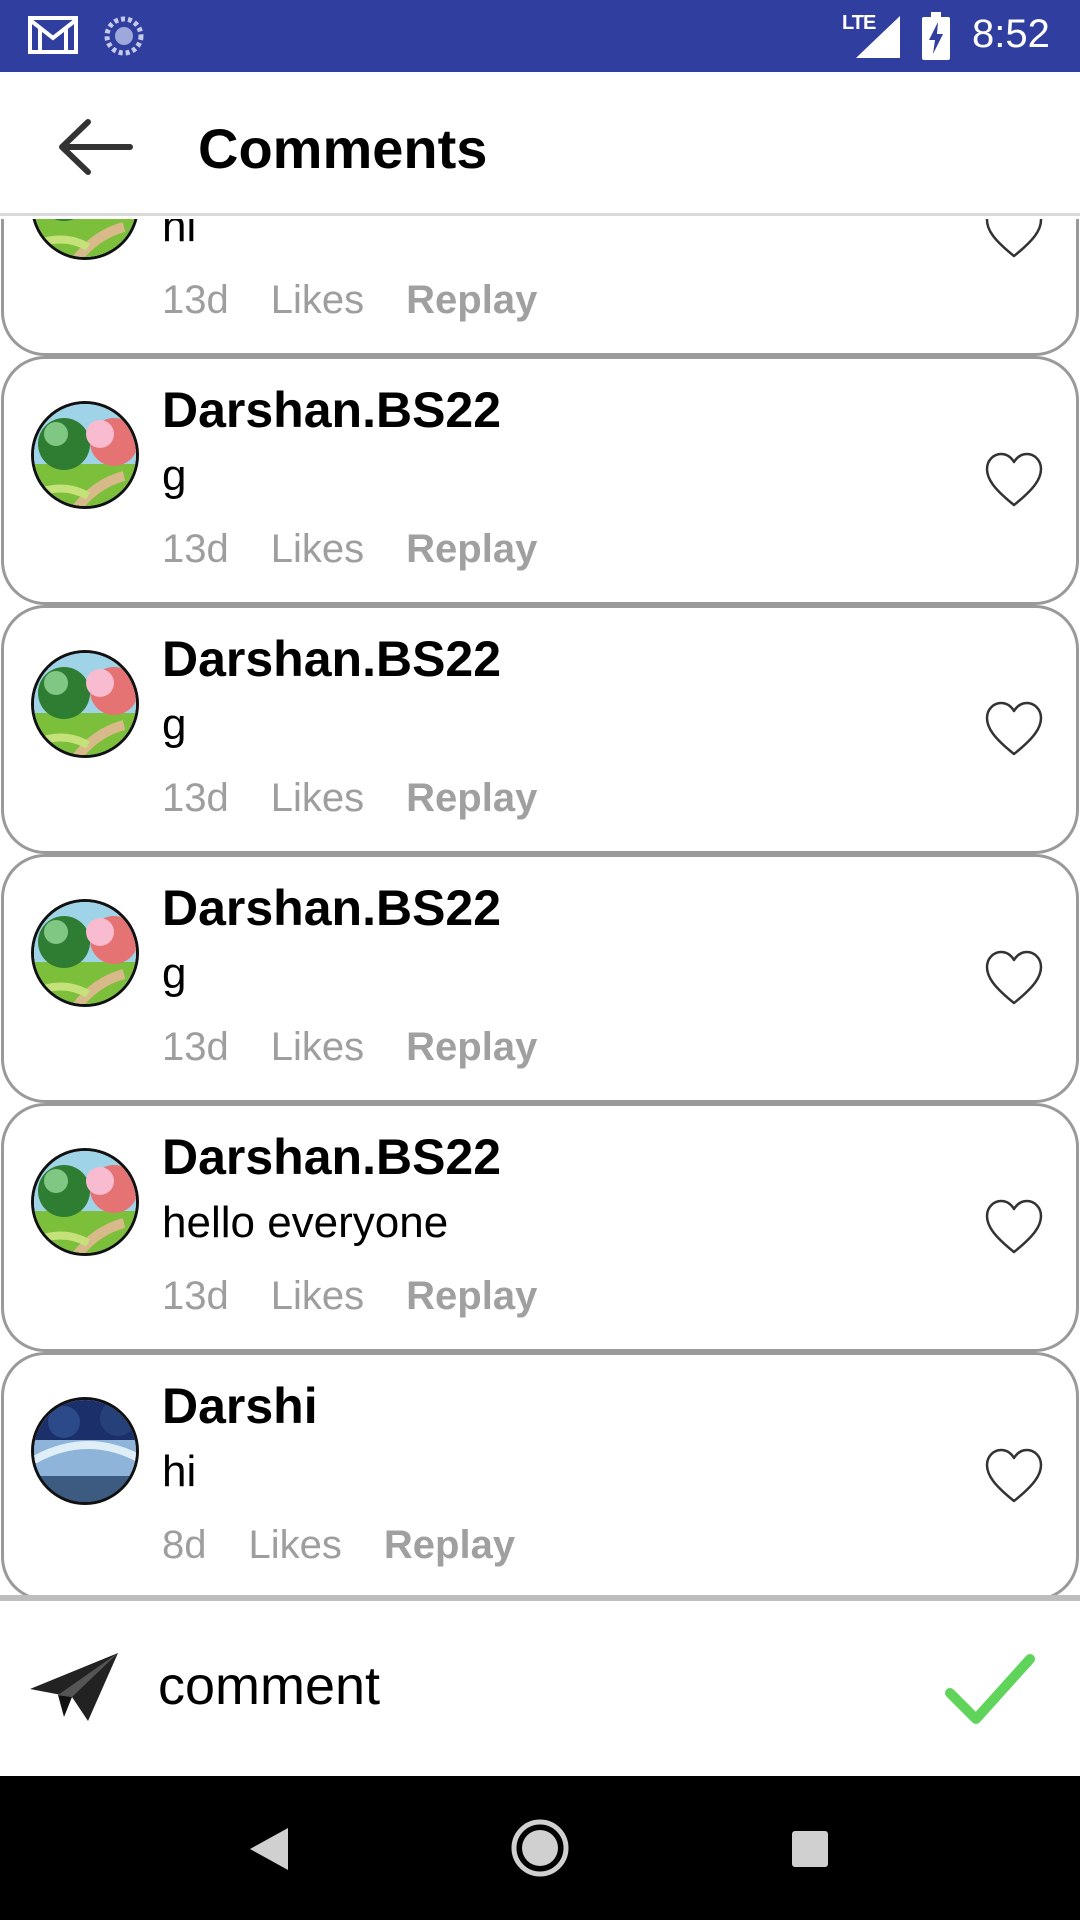  What do you see at coordinates (124, 36) in the screenshot?
I see `sync-icon` at bounding box center [124, 36].